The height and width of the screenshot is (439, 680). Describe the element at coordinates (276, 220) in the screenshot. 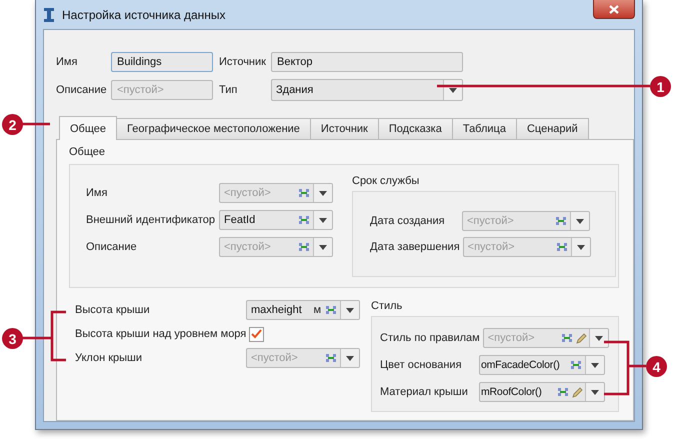

I see `dropdown-field: FeatId` at that location.